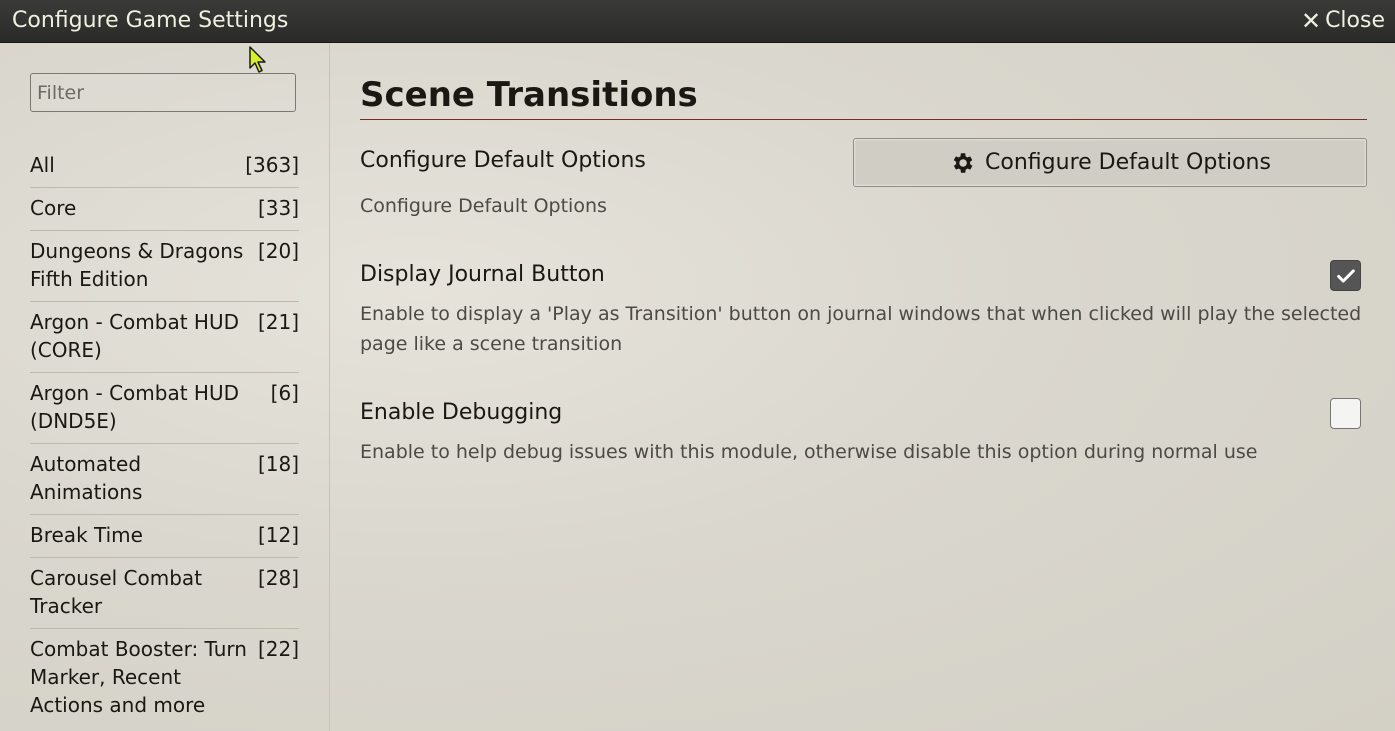 Image resolution: width=1395 pixels, height=731 pixels. Describe the element at coordinates (278, 208) in the screenshot. I see `category-count: [33]` at that location.